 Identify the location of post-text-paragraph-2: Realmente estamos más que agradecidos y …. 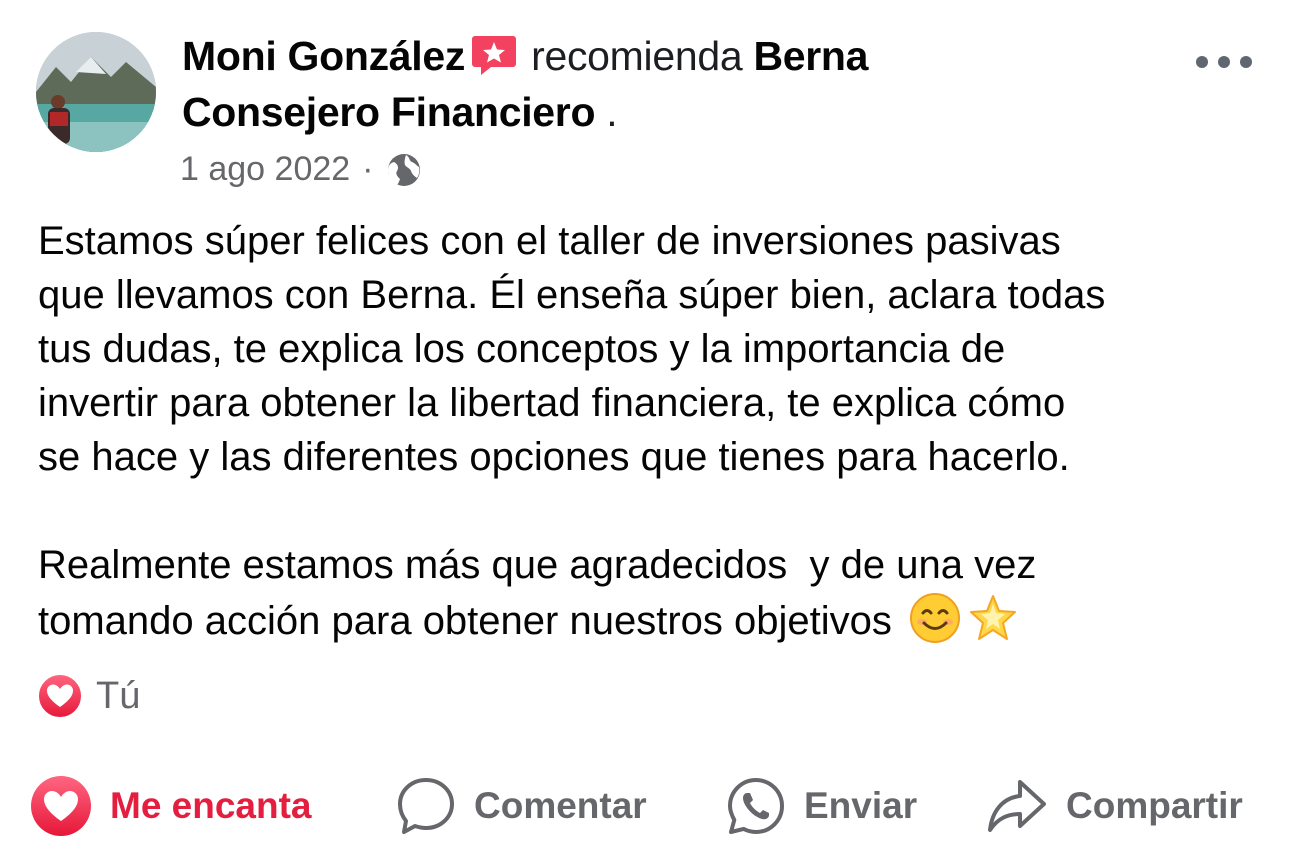
(653, 593).